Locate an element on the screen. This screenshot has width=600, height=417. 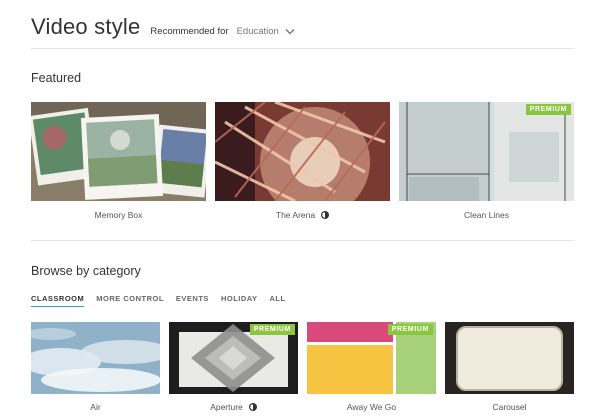
carousel-image is located at coordinates (509, 358).